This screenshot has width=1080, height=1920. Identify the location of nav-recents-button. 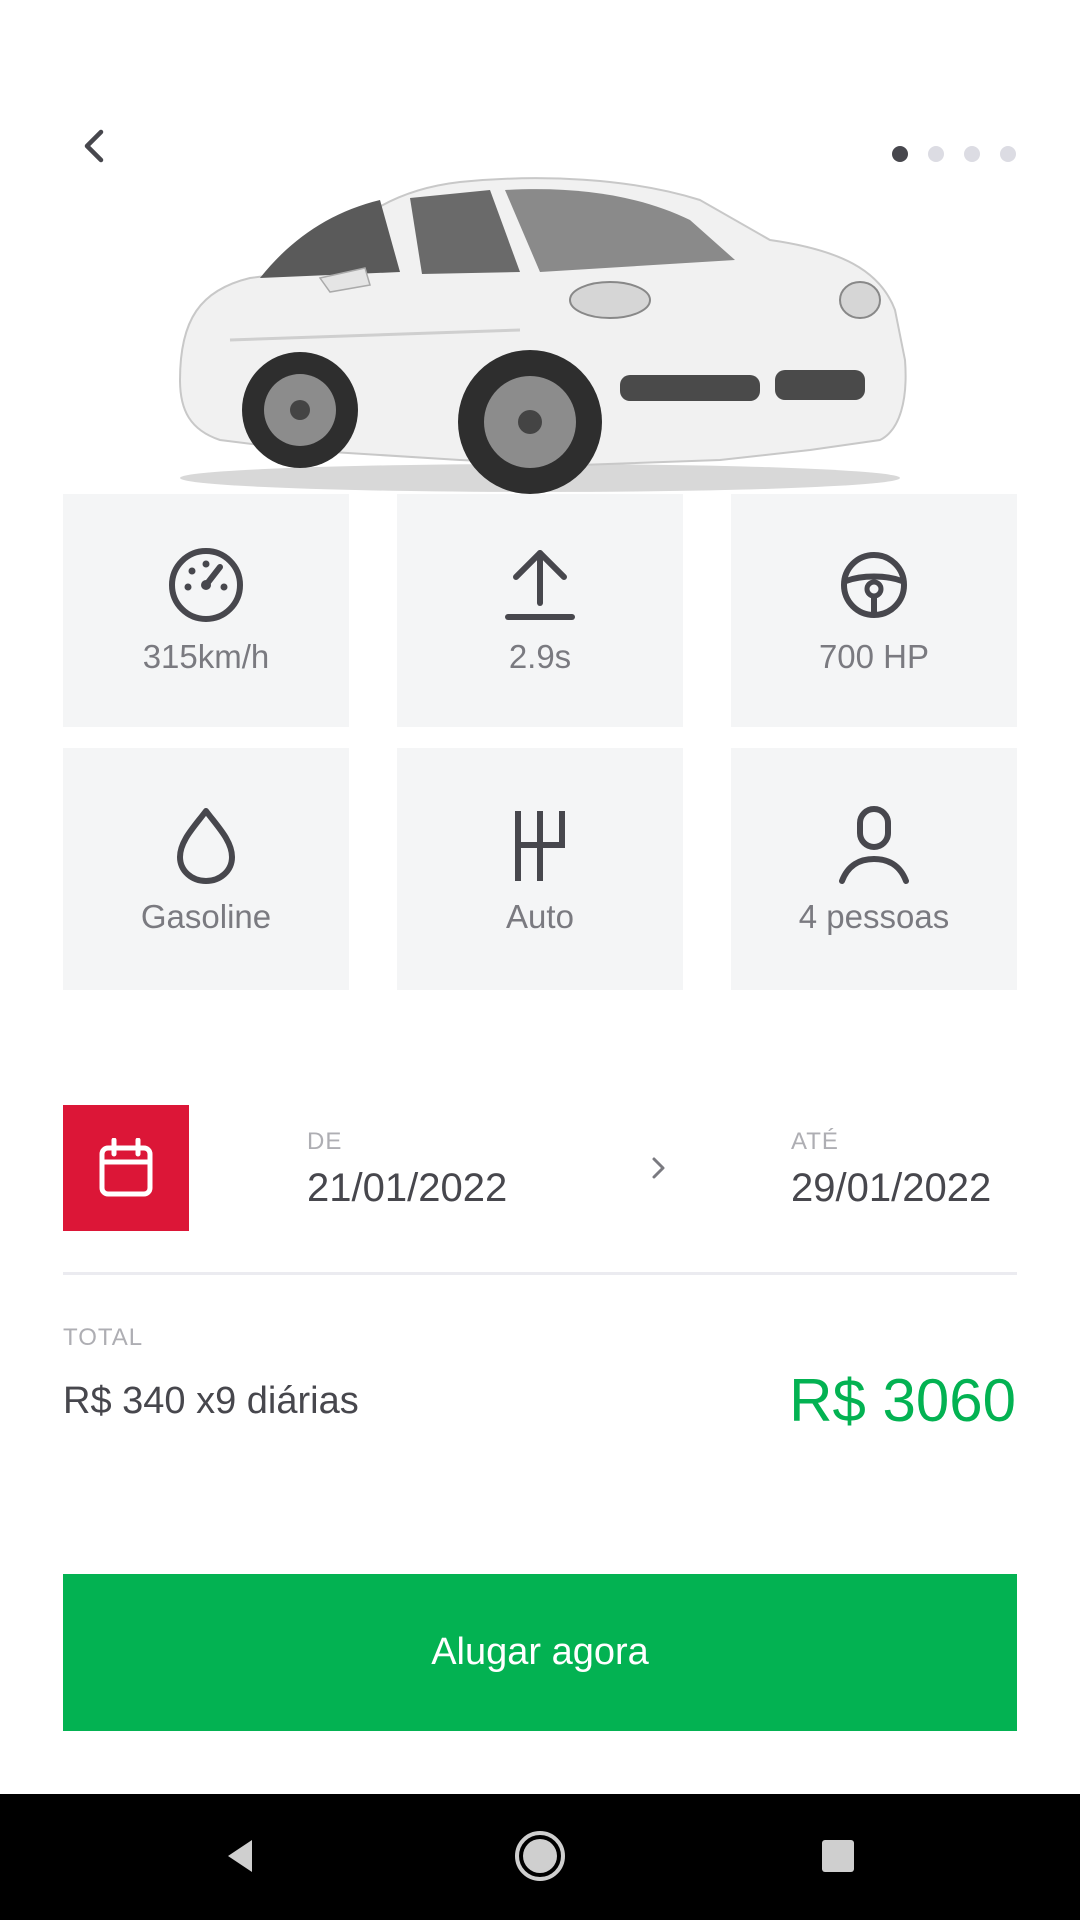
(838, 1856).